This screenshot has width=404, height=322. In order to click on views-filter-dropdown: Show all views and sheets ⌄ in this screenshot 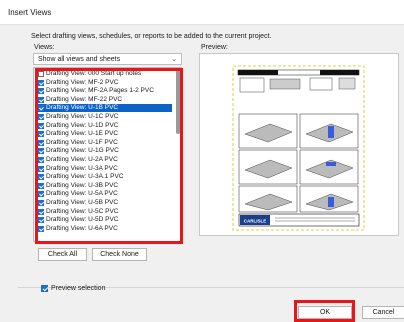, I will do `click(107, 59)`.